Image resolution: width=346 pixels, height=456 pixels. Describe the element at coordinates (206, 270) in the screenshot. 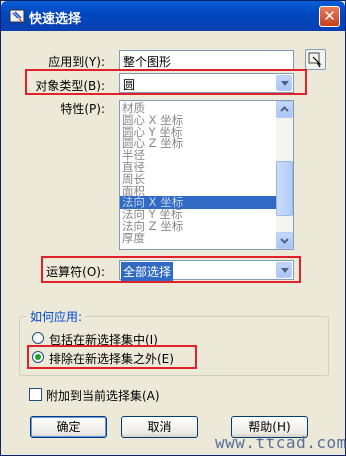

I see `operator-dropdown: 全部选择` at that location.